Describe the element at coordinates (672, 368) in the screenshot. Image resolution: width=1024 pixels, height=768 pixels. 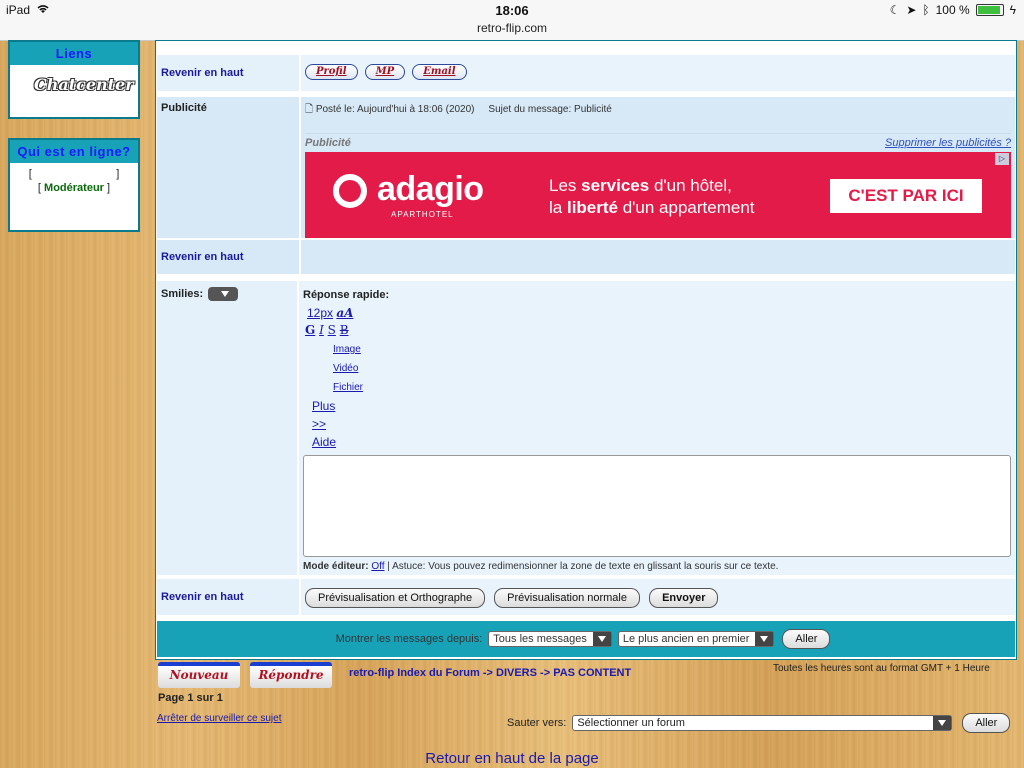
I see `video-button: Vidéo` at that location.